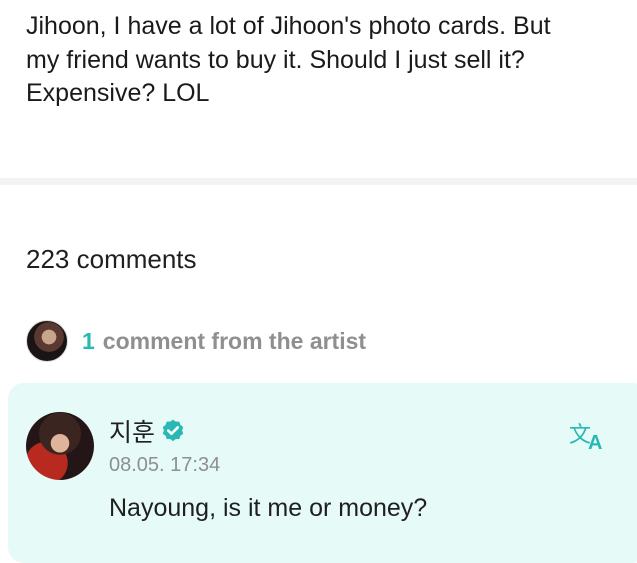 This screenshot has height=563, width=637. Describe the element at coordinates (268, 508) in the screenshot. I see `comment-text: Nayoung, is it me or money?` at that location.